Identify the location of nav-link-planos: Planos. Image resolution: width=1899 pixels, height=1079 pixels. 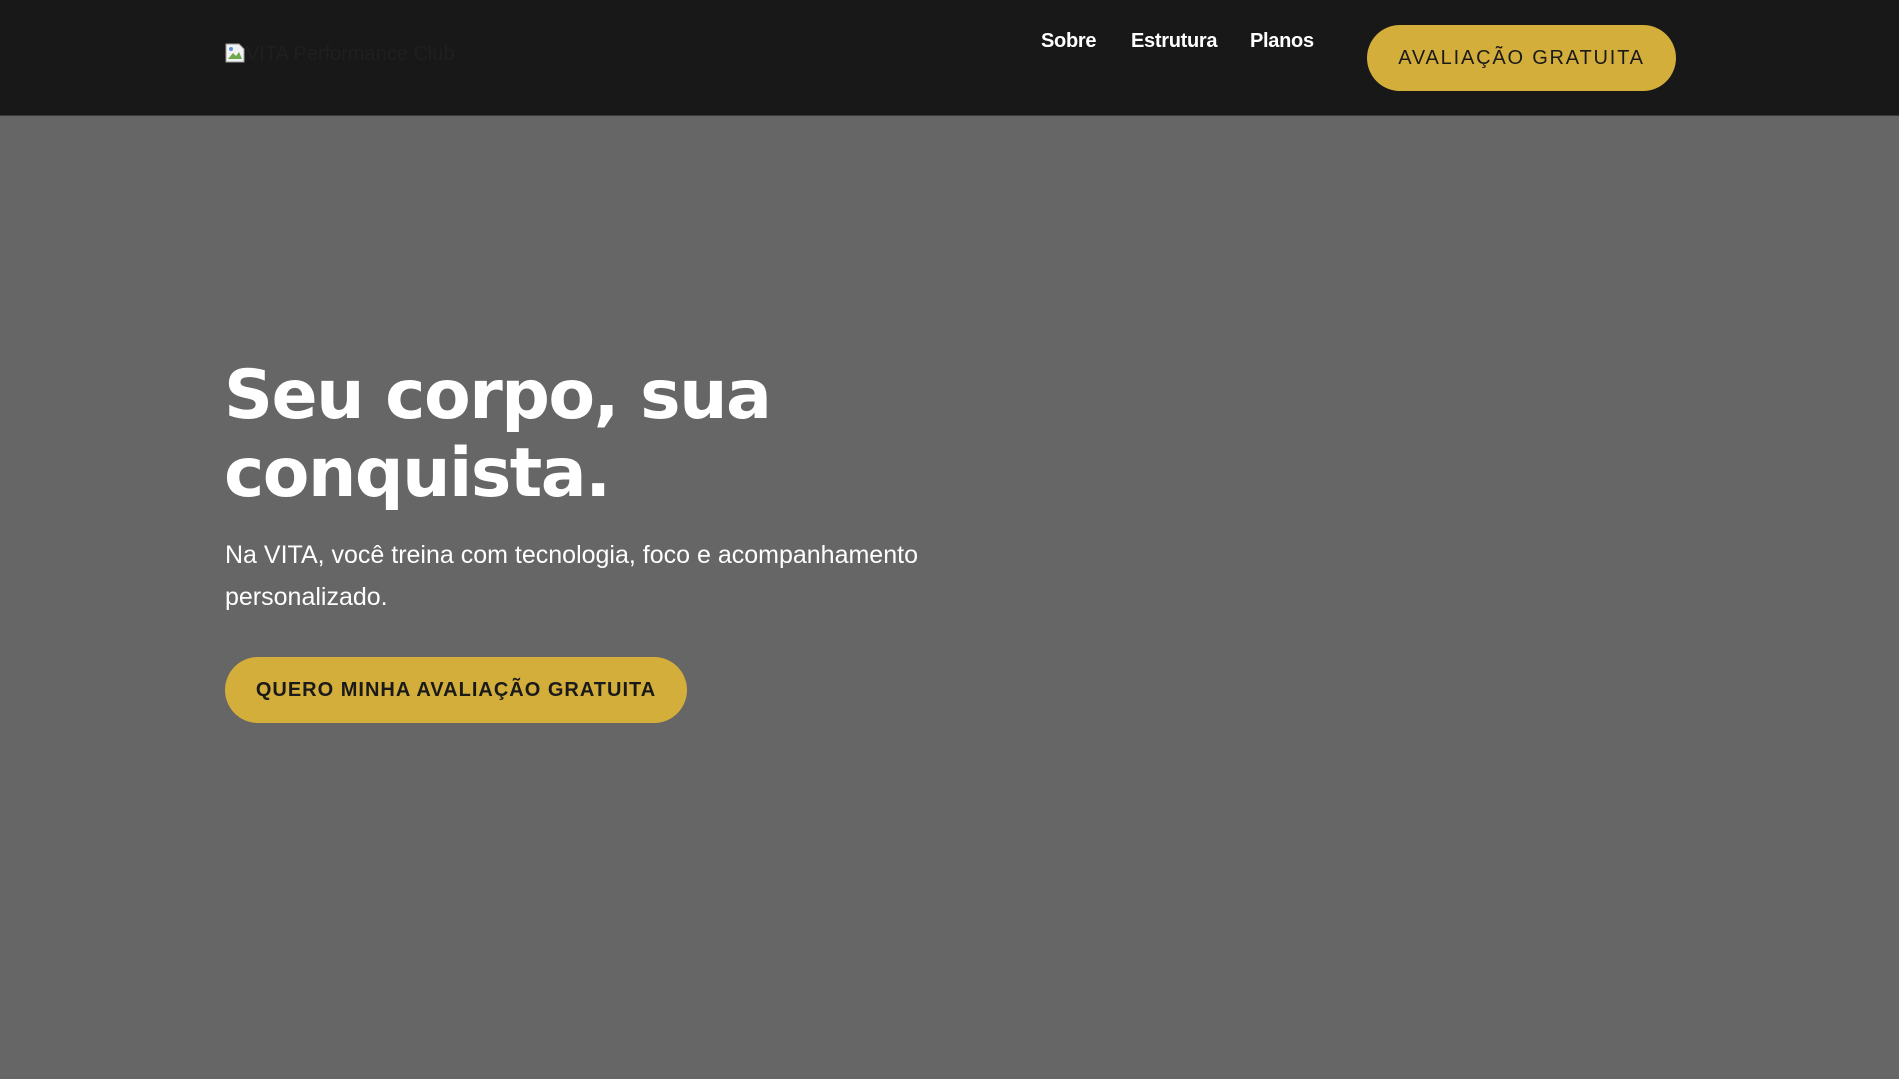
(1282, 41).